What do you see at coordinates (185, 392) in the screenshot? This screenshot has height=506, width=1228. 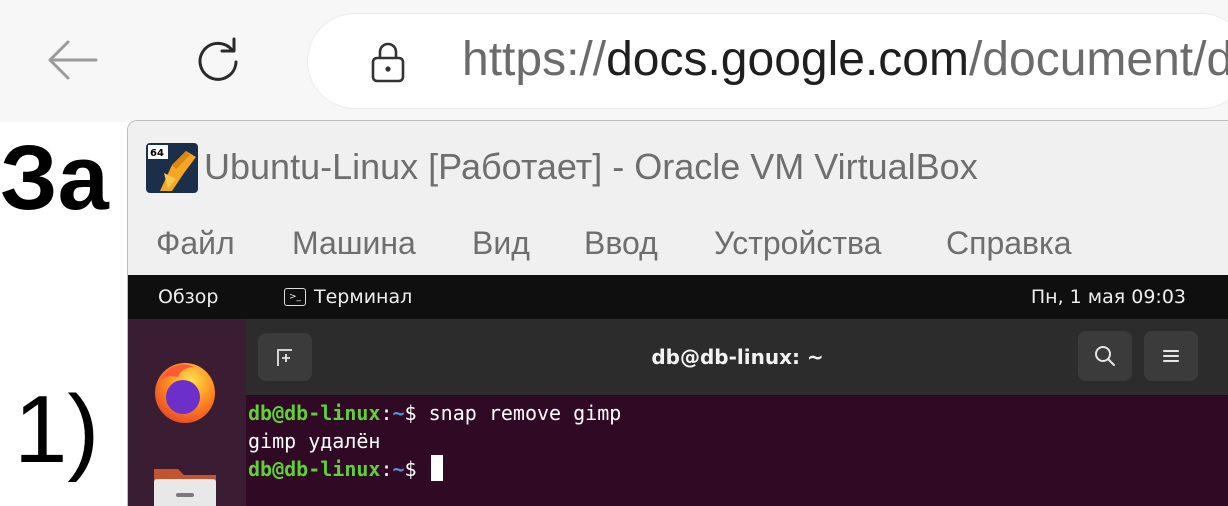 I see `firefox-icon` at bounding box center [185, 392].